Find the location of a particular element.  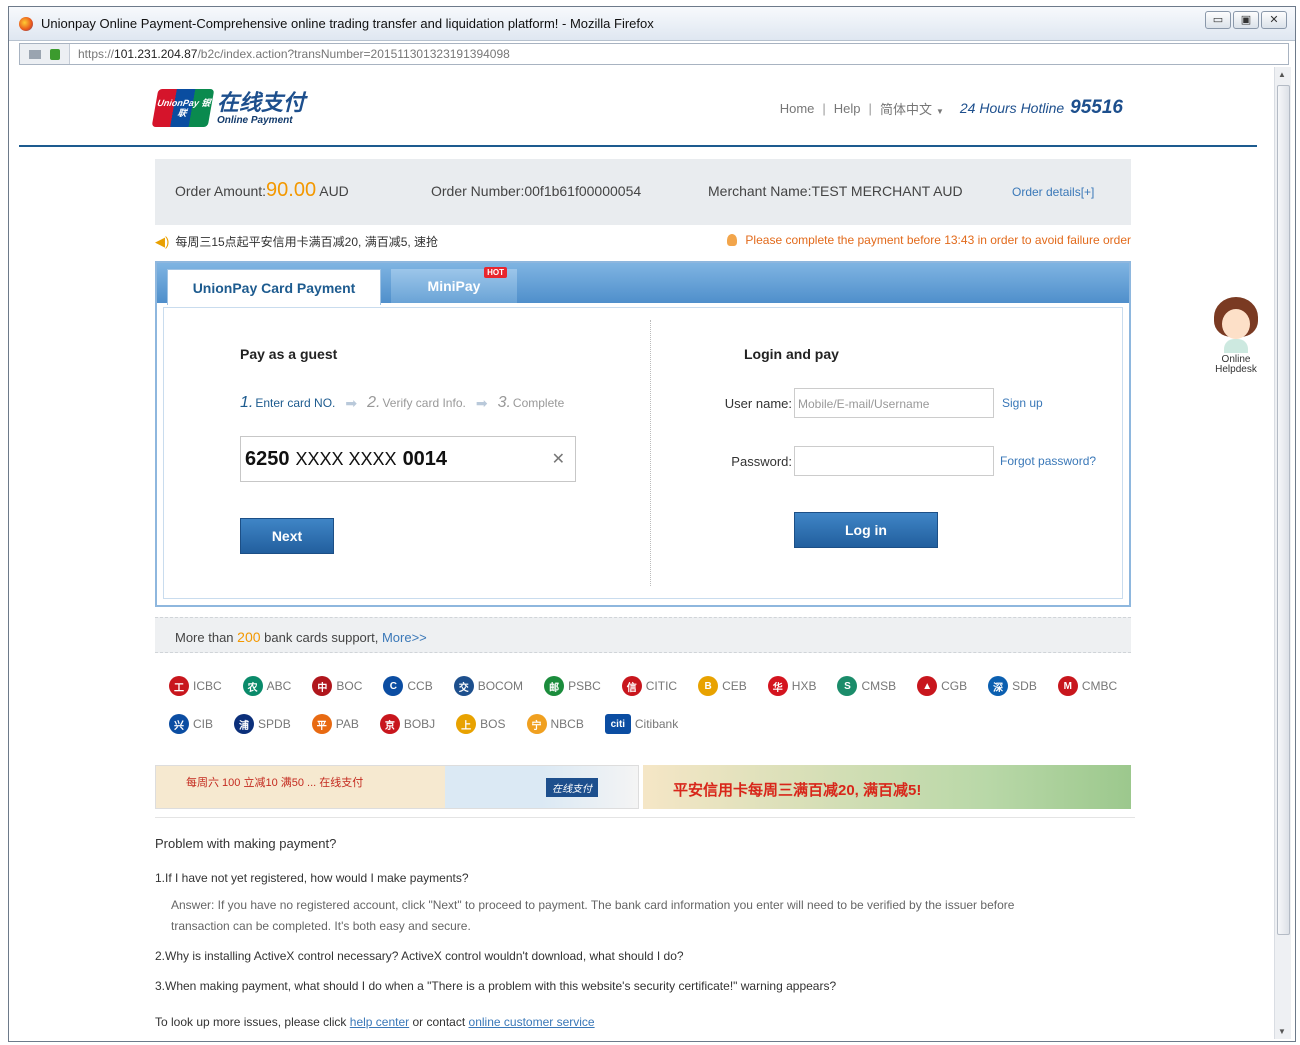

bank-citibank: citi Citibank is located at coordinates (641, 724).